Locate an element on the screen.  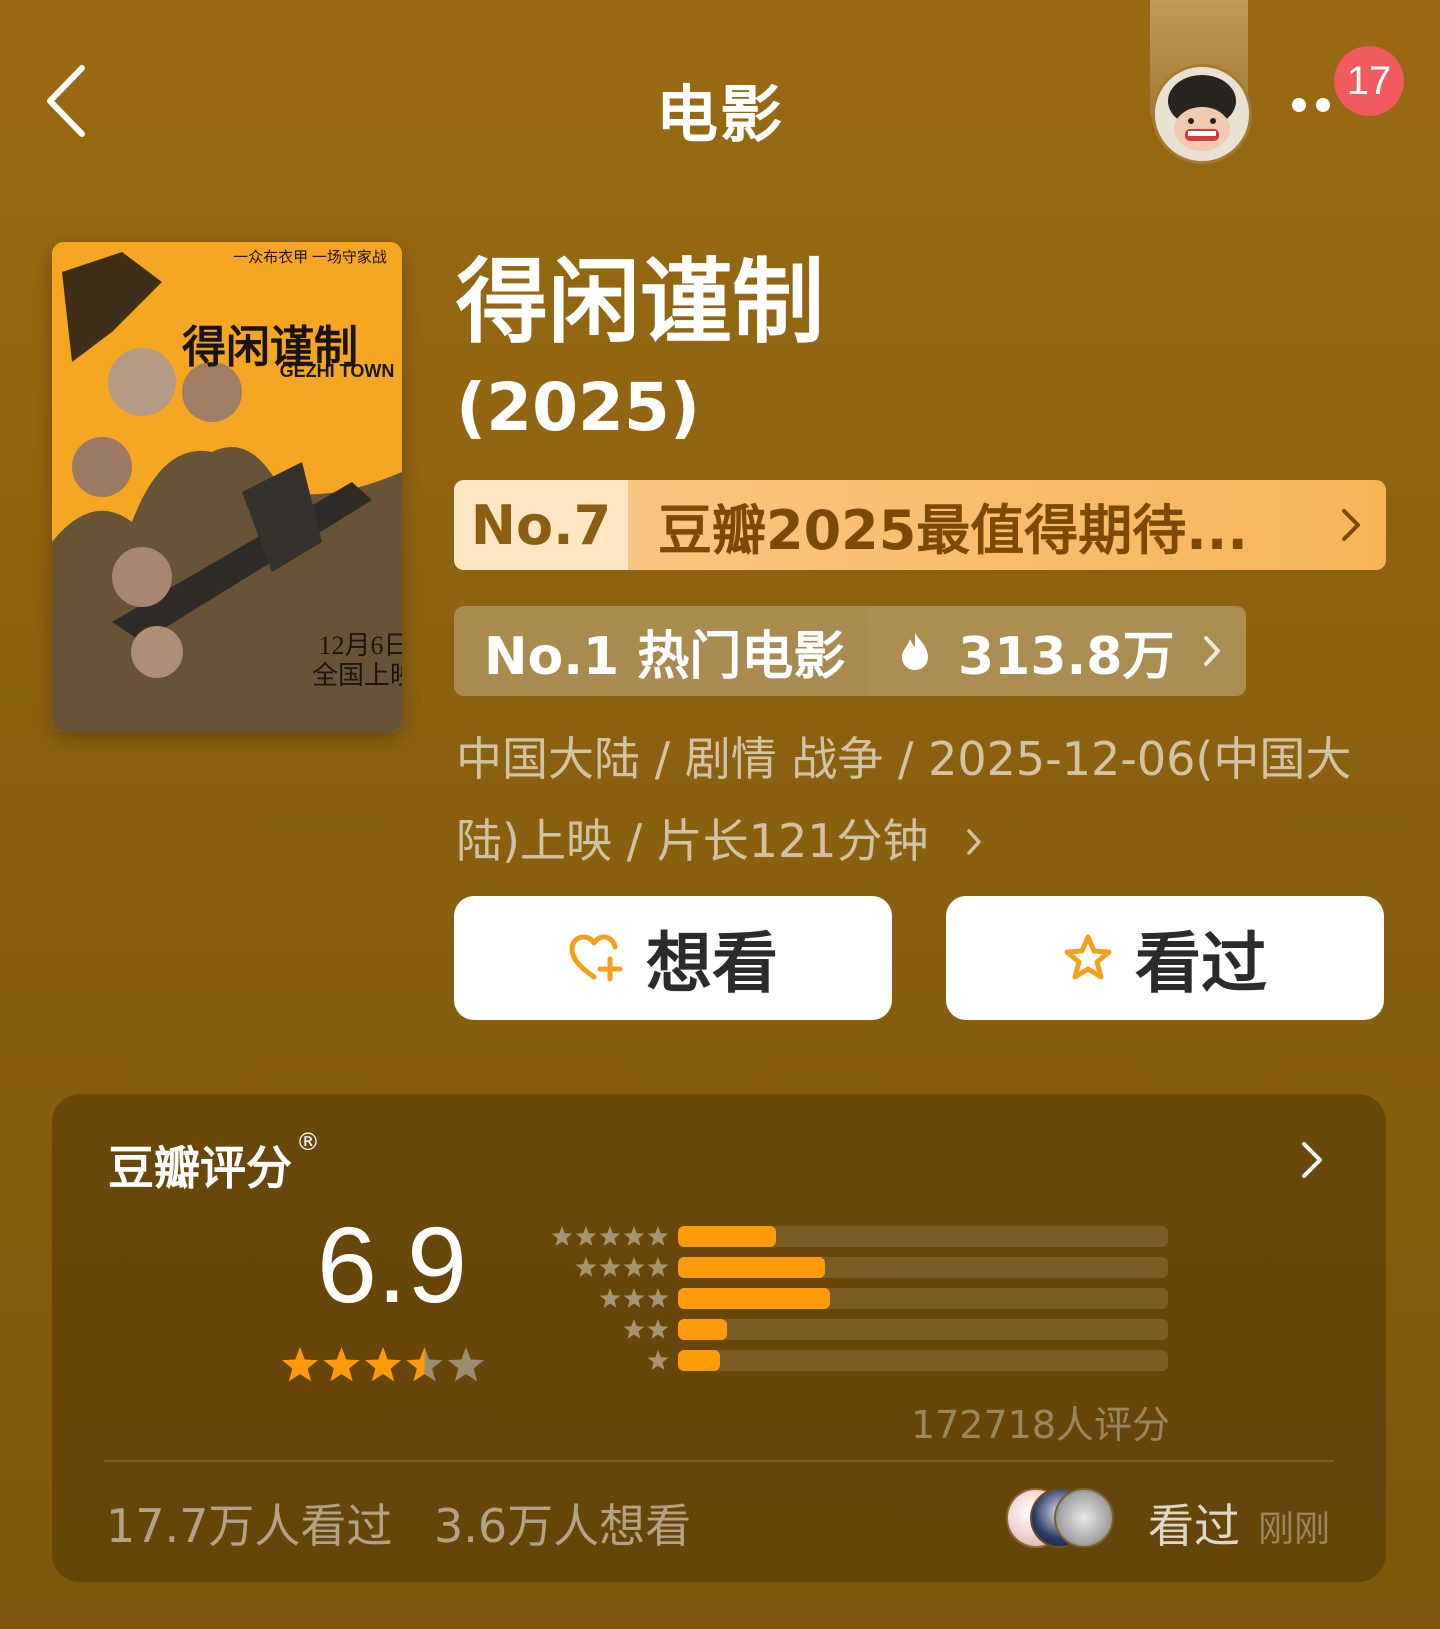
movie-poster: 得闲谨制 GEZHI TOWN 一众布衣甲 一场守家战 12月6日 全国上映 is located at coordinates (227, 487).